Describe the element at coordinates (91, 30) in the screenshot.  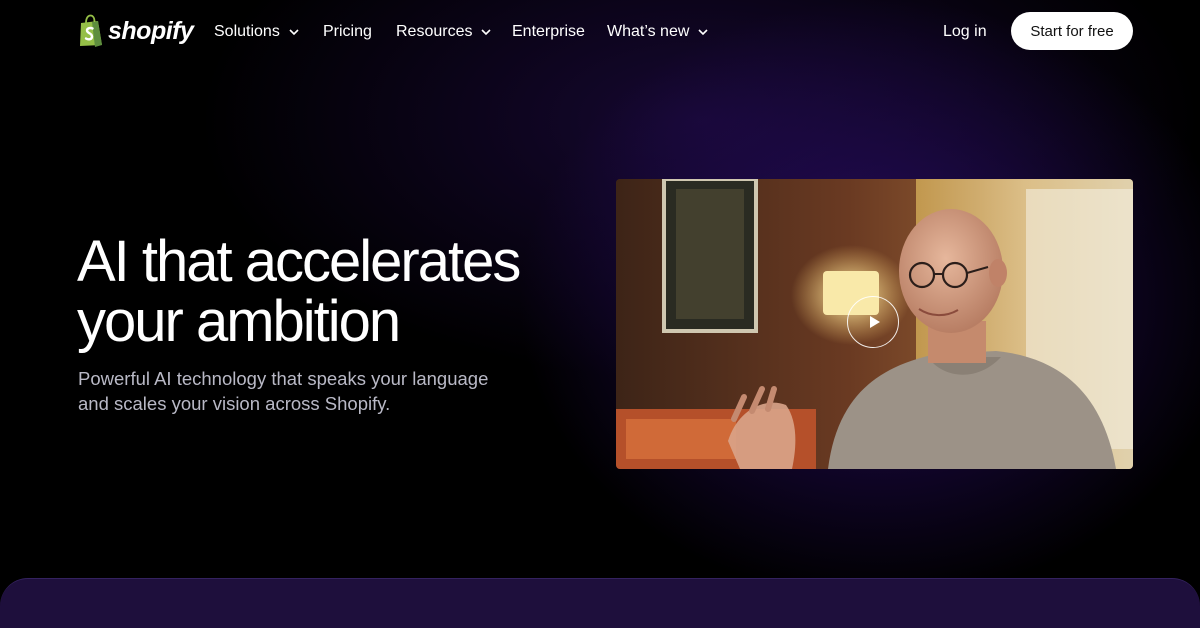
I see `shopping-bag-icon` at that location.